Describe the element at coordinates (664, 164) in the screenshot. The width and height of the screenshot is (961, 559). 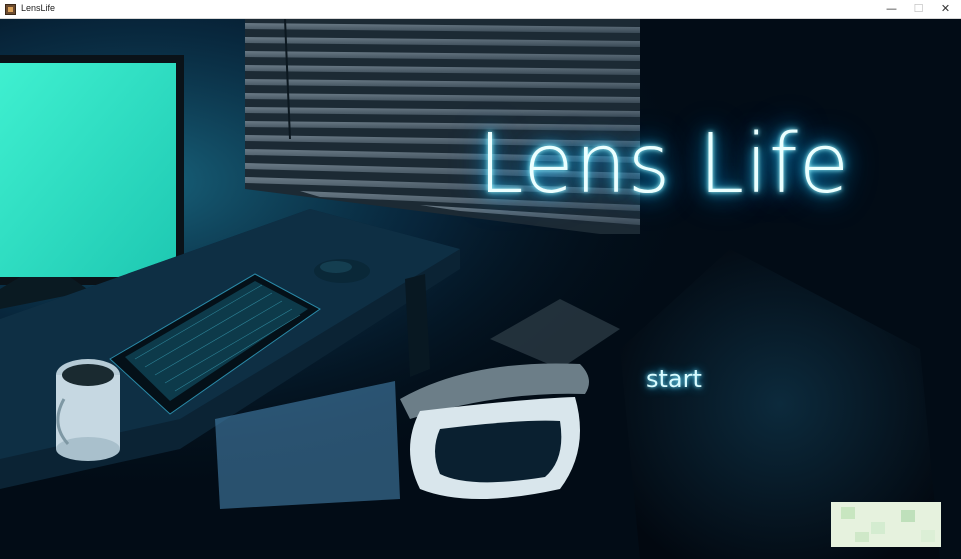
I see `game-title: Lens Life` at that location.